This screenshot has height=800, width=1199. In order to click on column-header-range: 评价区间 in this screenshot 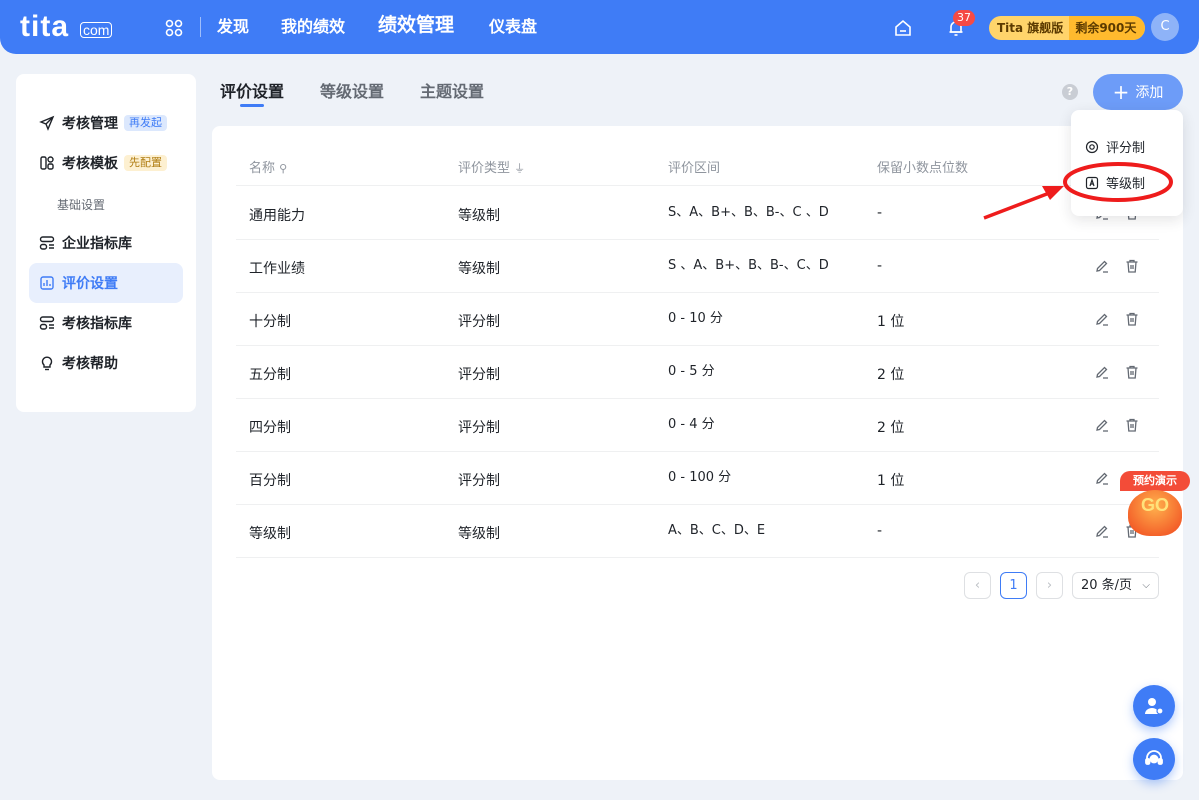, I will do `click(694, 168)`.